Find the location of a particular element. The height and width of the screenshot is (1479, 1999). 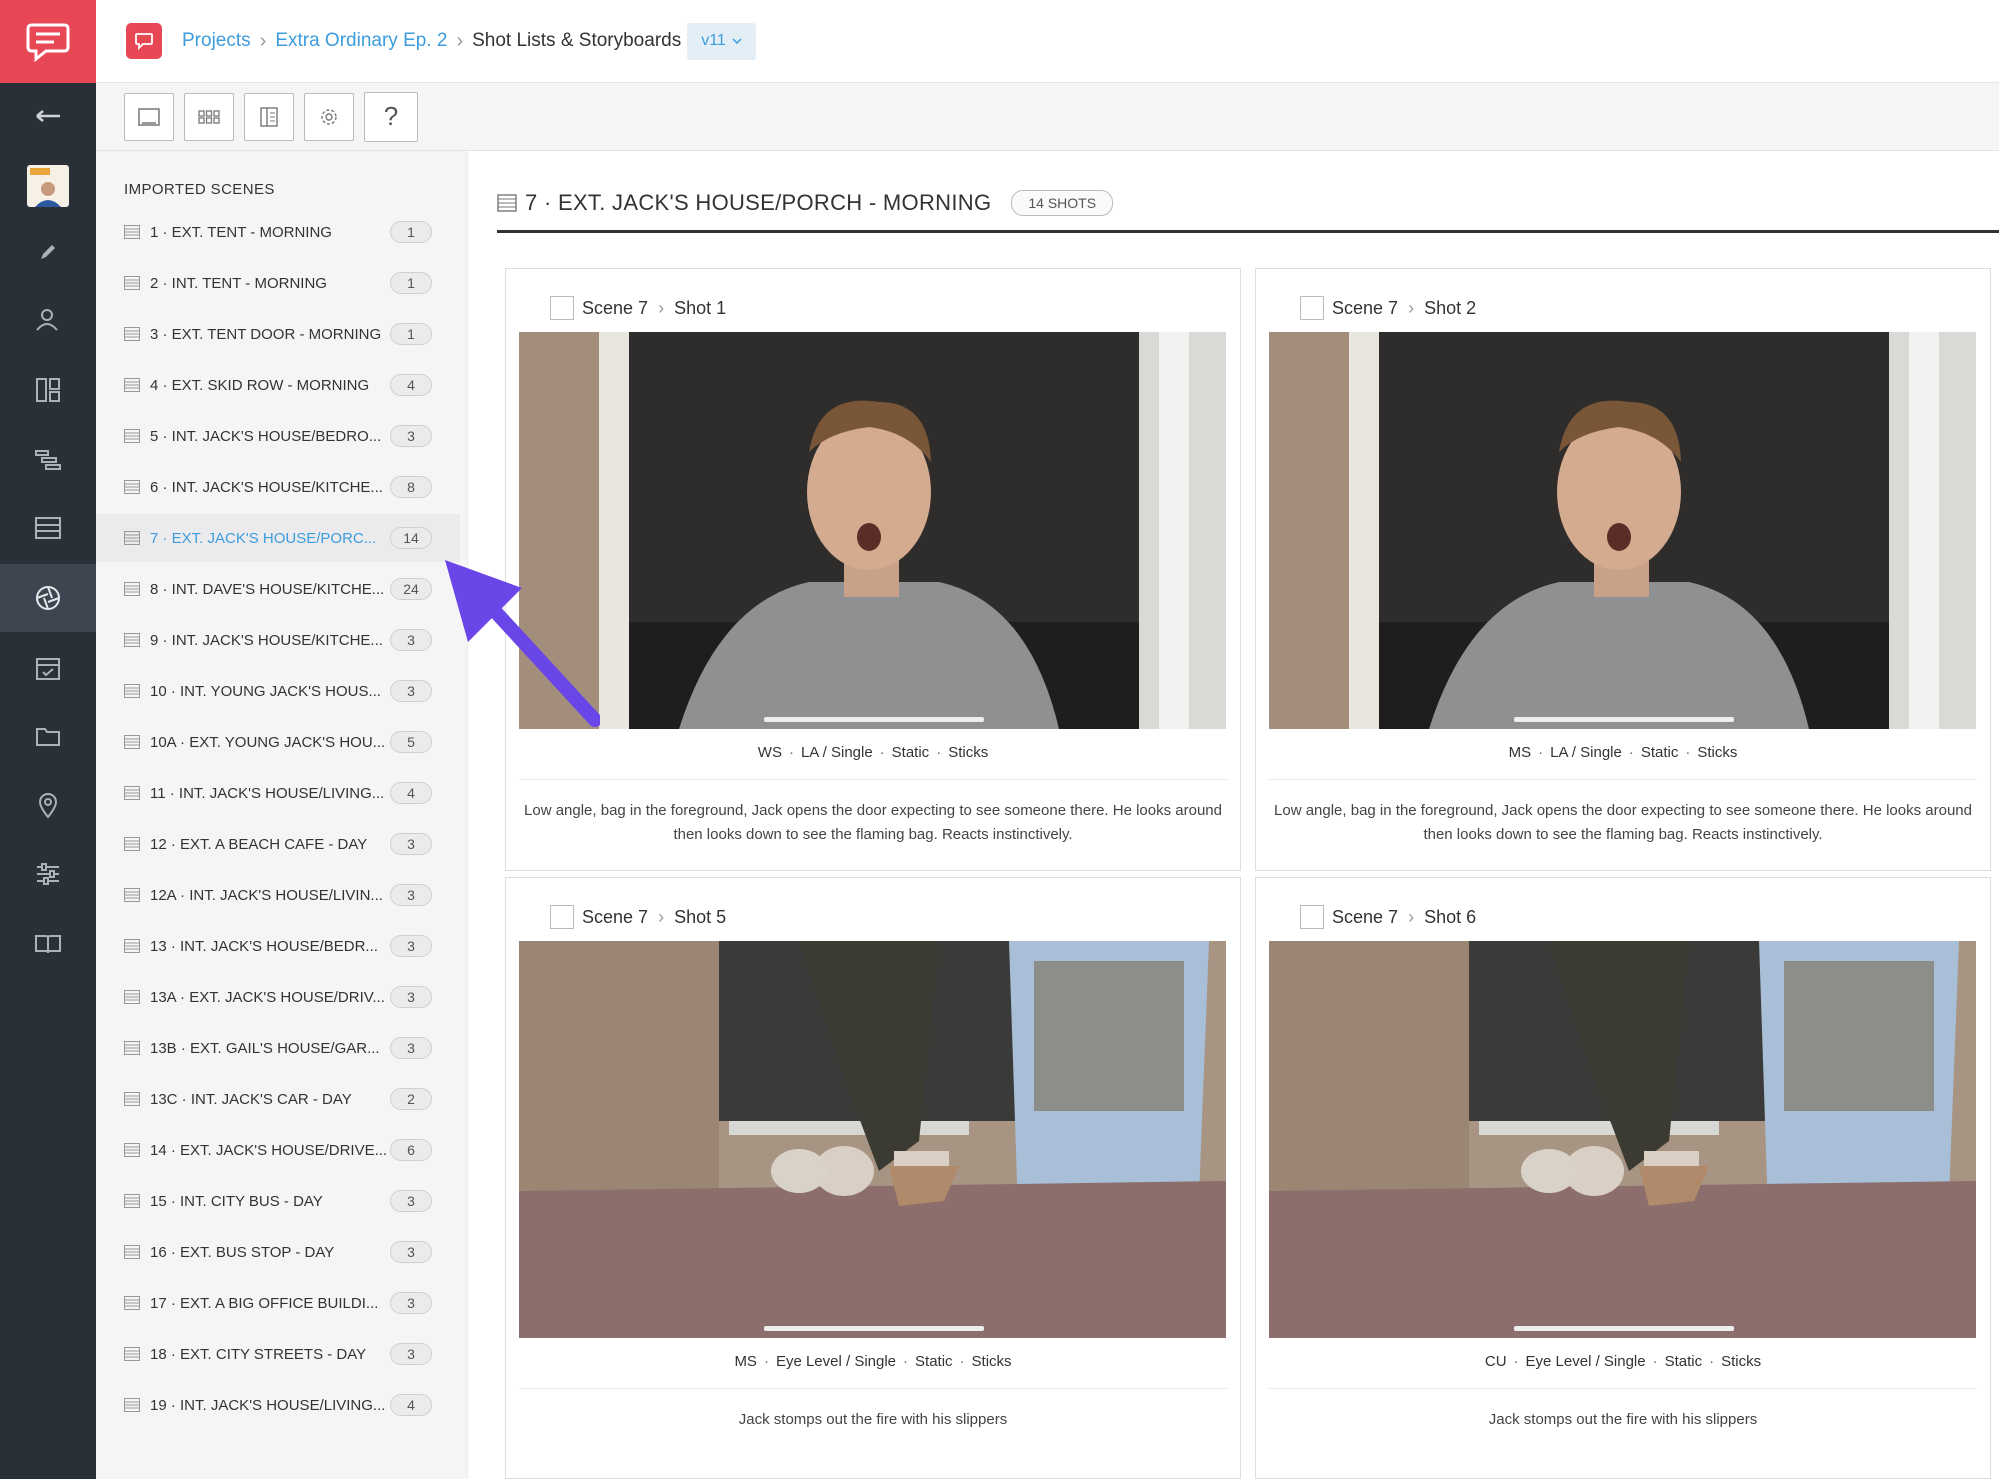

version-label: v11 is located at coordinates (713, 40).